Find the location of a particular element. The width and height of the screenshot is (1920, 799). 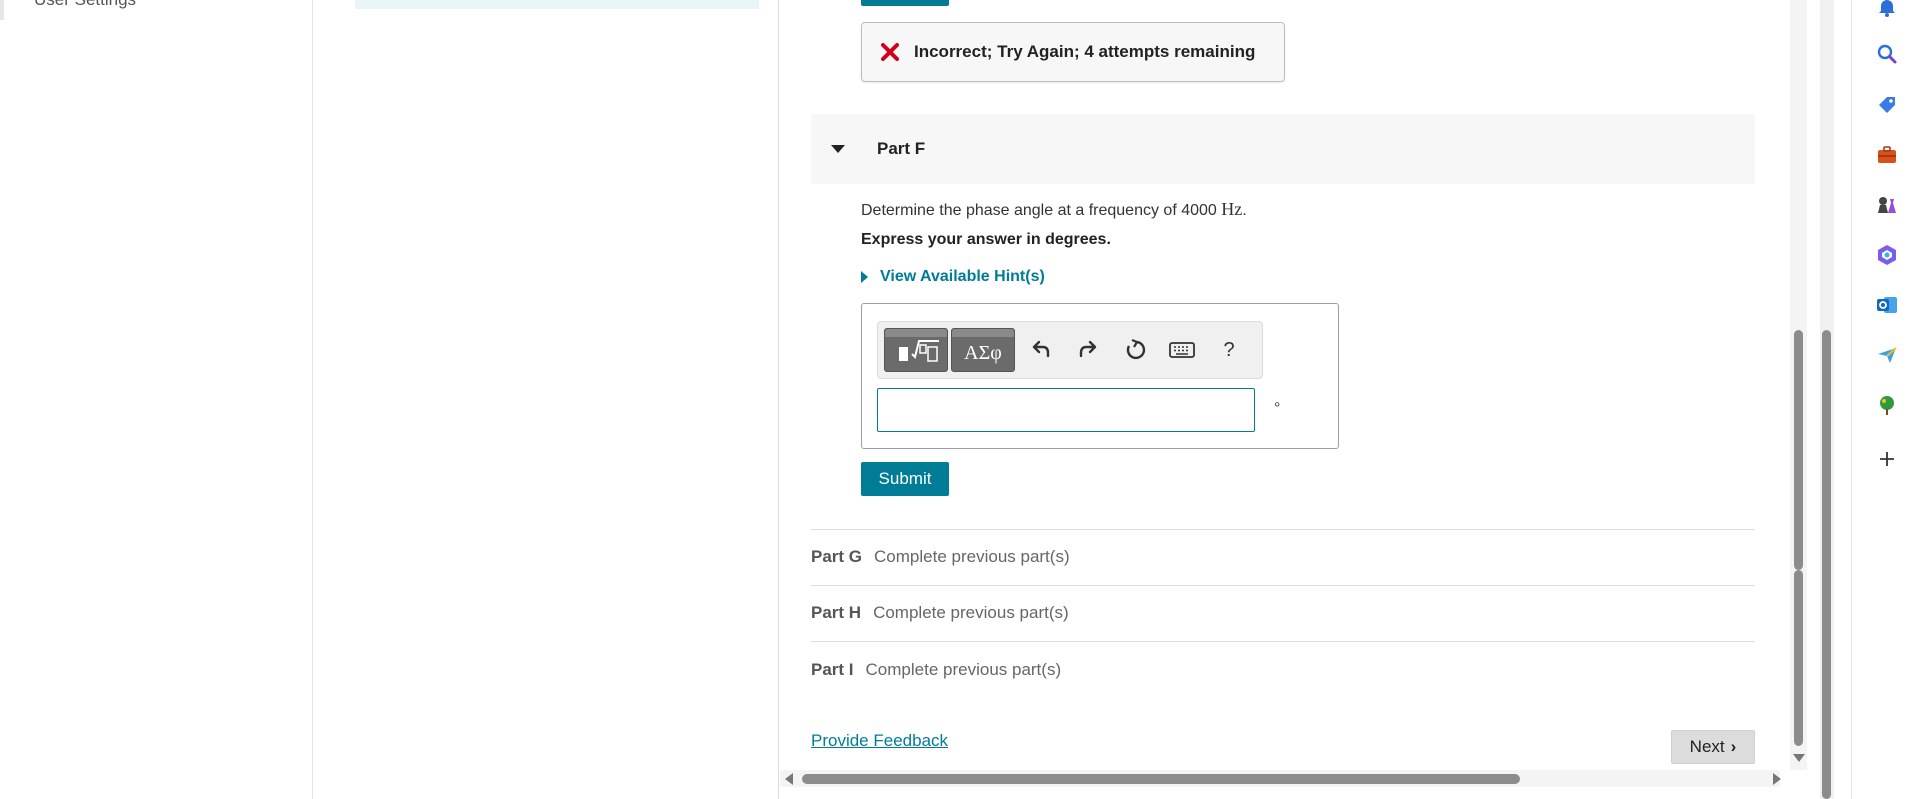

view-hints-label: View Available Hint(s) is located at coordinates (962, 276).